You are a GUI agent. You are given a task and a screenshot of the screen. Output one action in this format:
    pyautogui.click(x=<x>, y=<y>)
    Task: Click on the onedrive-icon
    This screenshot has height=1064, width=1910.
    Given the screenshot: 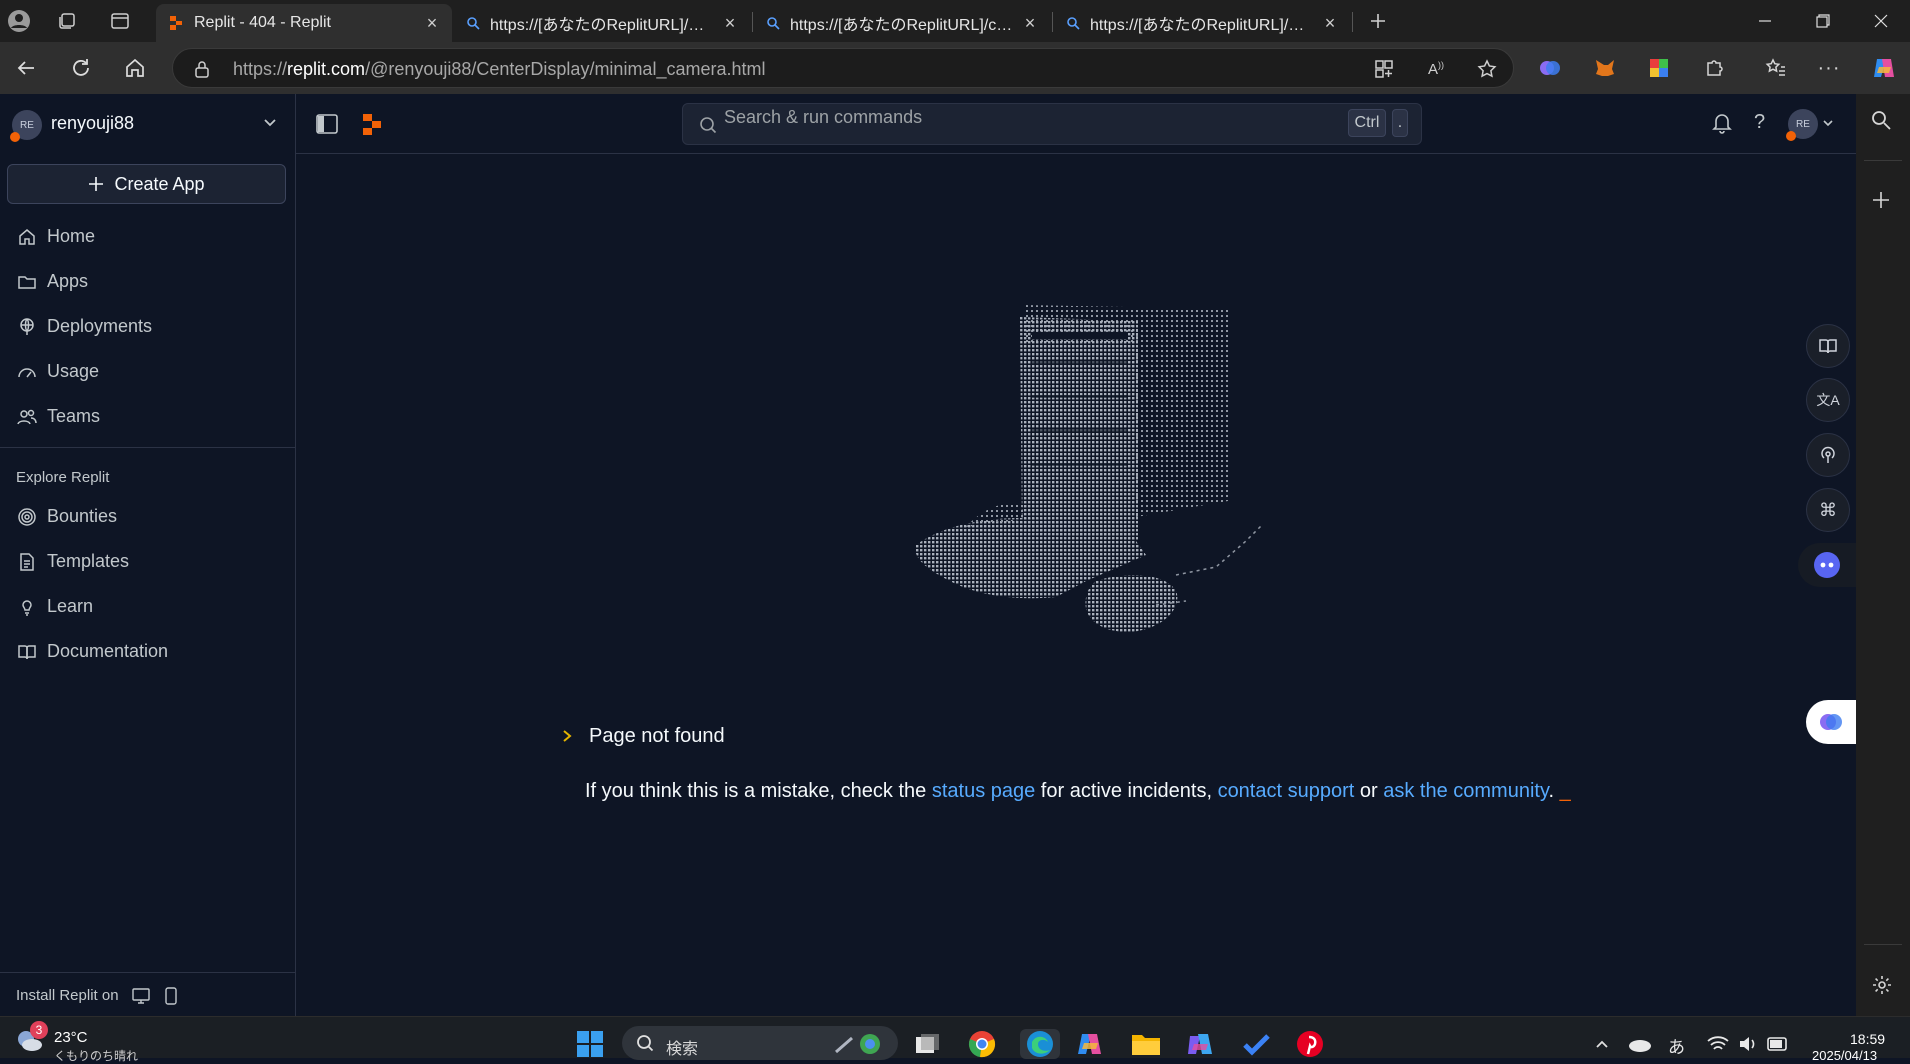 What is the action you would take?
    pyautogui.click(x=1640, y=1044)
    